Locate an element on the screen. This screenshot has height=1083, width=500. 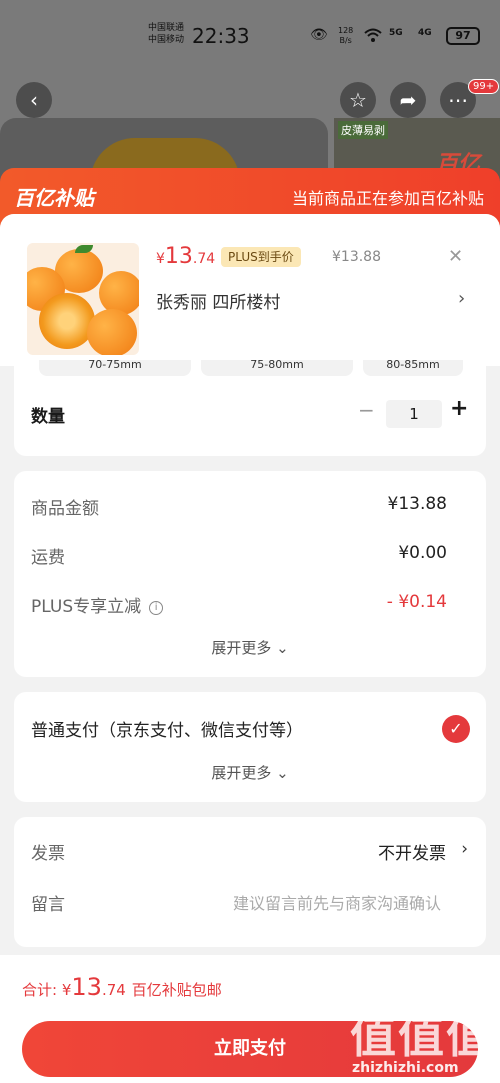
info-icon: i is located at coordinates (156, 608).